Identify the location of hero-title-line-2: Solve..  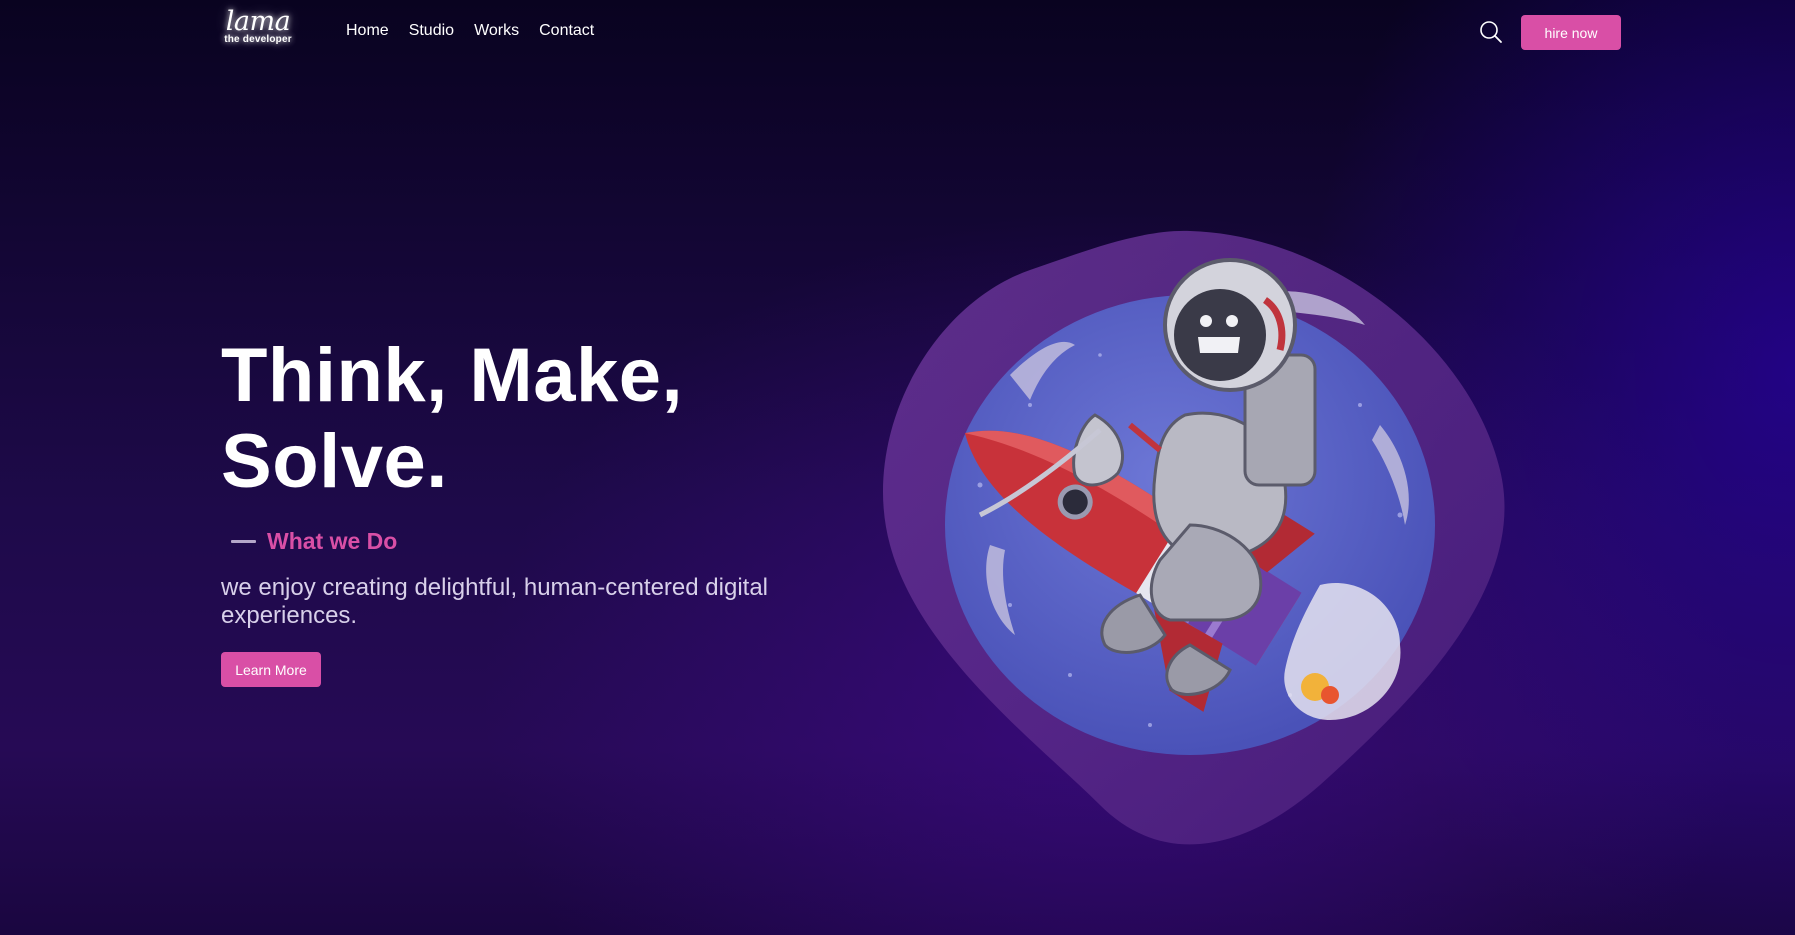
(334, 461).